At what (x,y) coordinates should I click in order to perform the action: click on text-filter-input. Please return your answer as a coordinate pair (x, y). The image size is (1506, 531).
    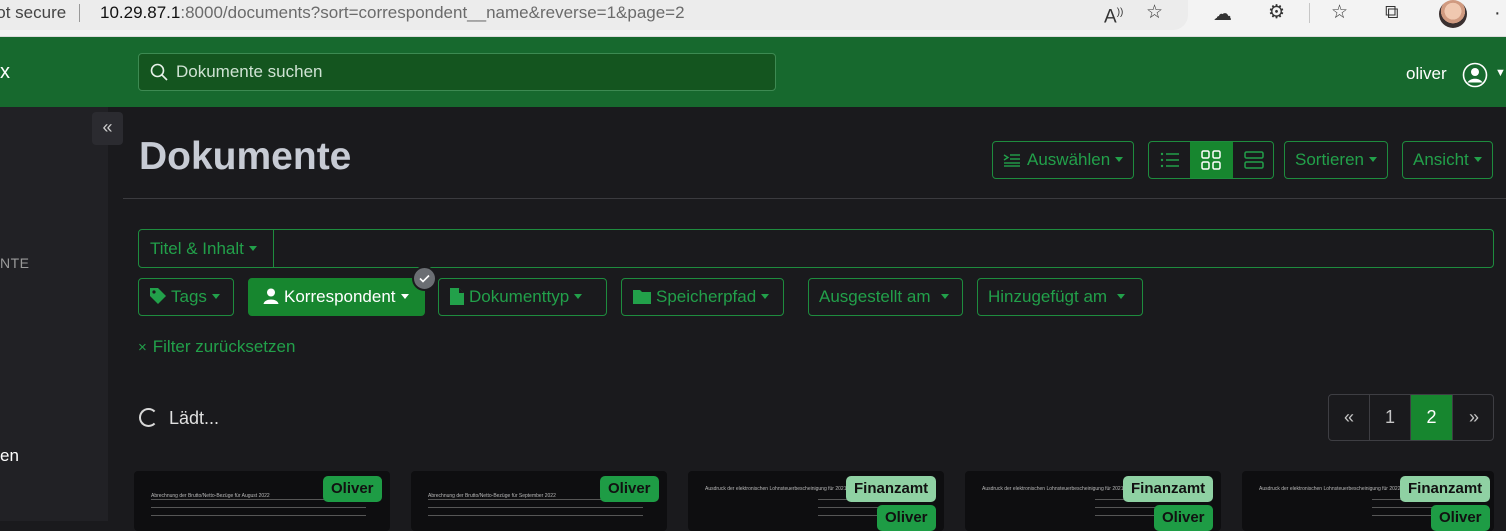
    Looking at the image, I should click on (883, 248).